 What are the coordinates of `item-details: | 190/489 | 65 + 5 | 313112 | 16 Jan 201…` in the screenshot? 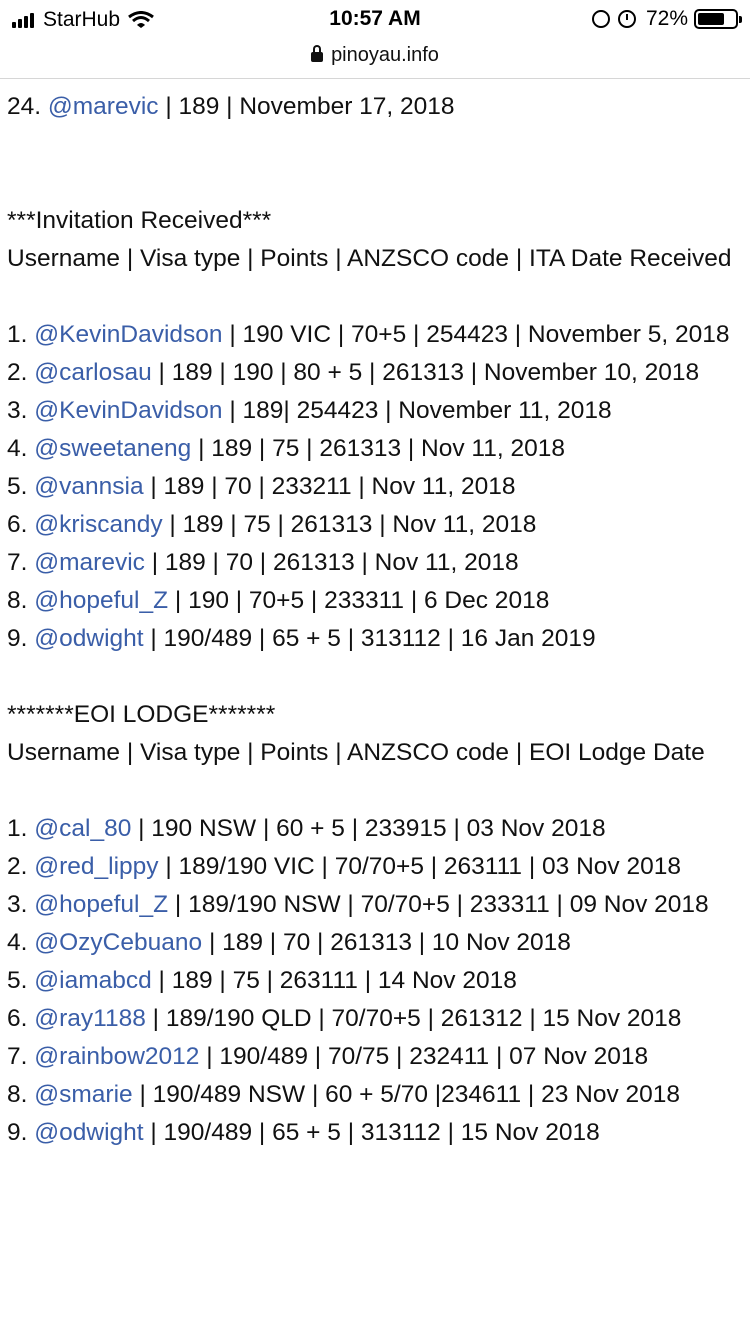 It's located at (369, 638).